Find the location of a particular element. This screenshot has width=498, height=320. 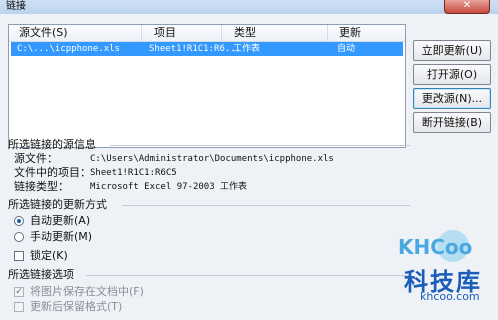

window-title: 链接 is located at coordinates (16, 6).